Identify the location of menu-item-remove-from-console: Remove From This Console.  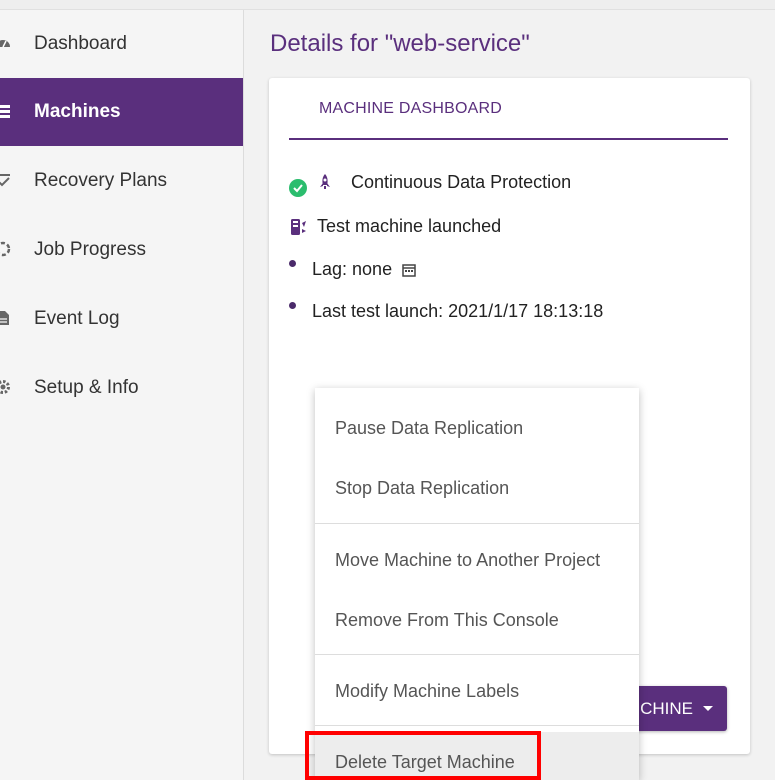
(477, 620).